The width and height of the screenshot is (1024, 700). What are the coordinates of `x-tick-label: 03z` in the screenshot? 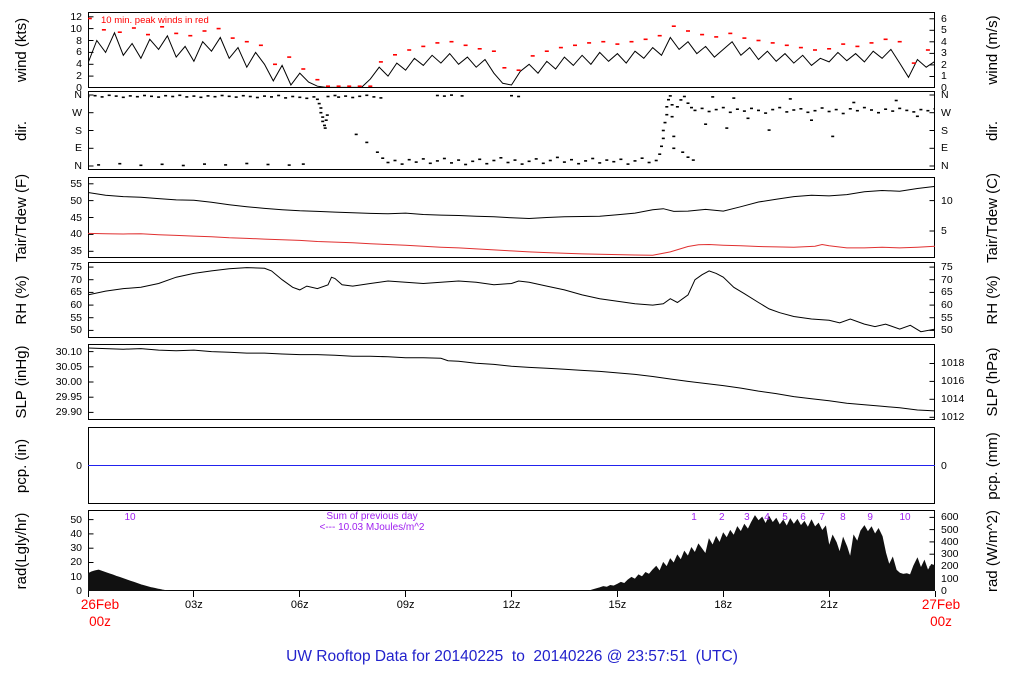 It's located at (194, 605).